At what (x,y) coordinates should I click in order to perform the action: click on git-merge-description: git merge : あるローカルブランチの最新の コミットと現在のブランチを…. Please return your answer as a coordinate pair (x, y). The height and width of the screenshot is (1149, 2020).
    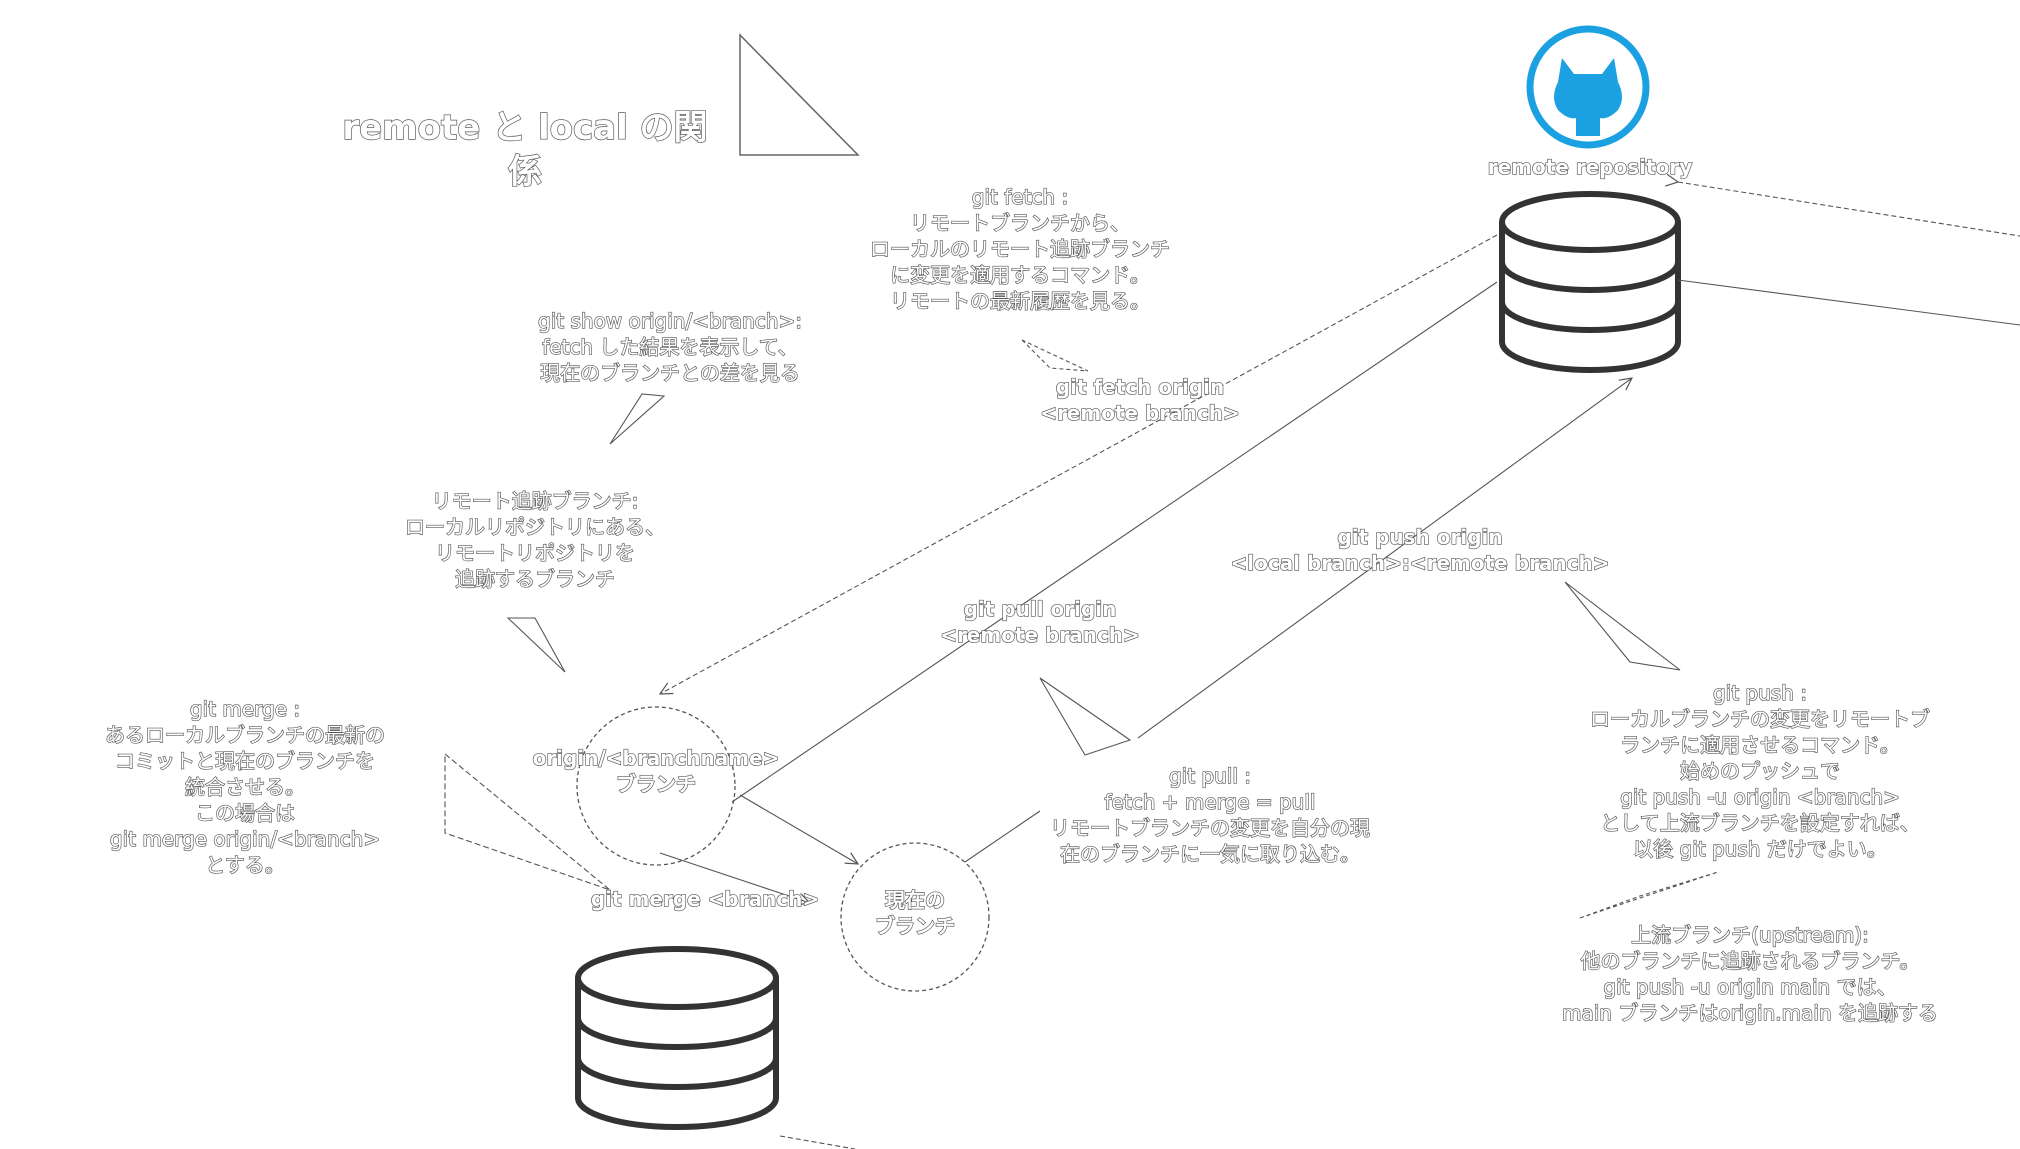
    Looking at the image, I should click on (244, 786).